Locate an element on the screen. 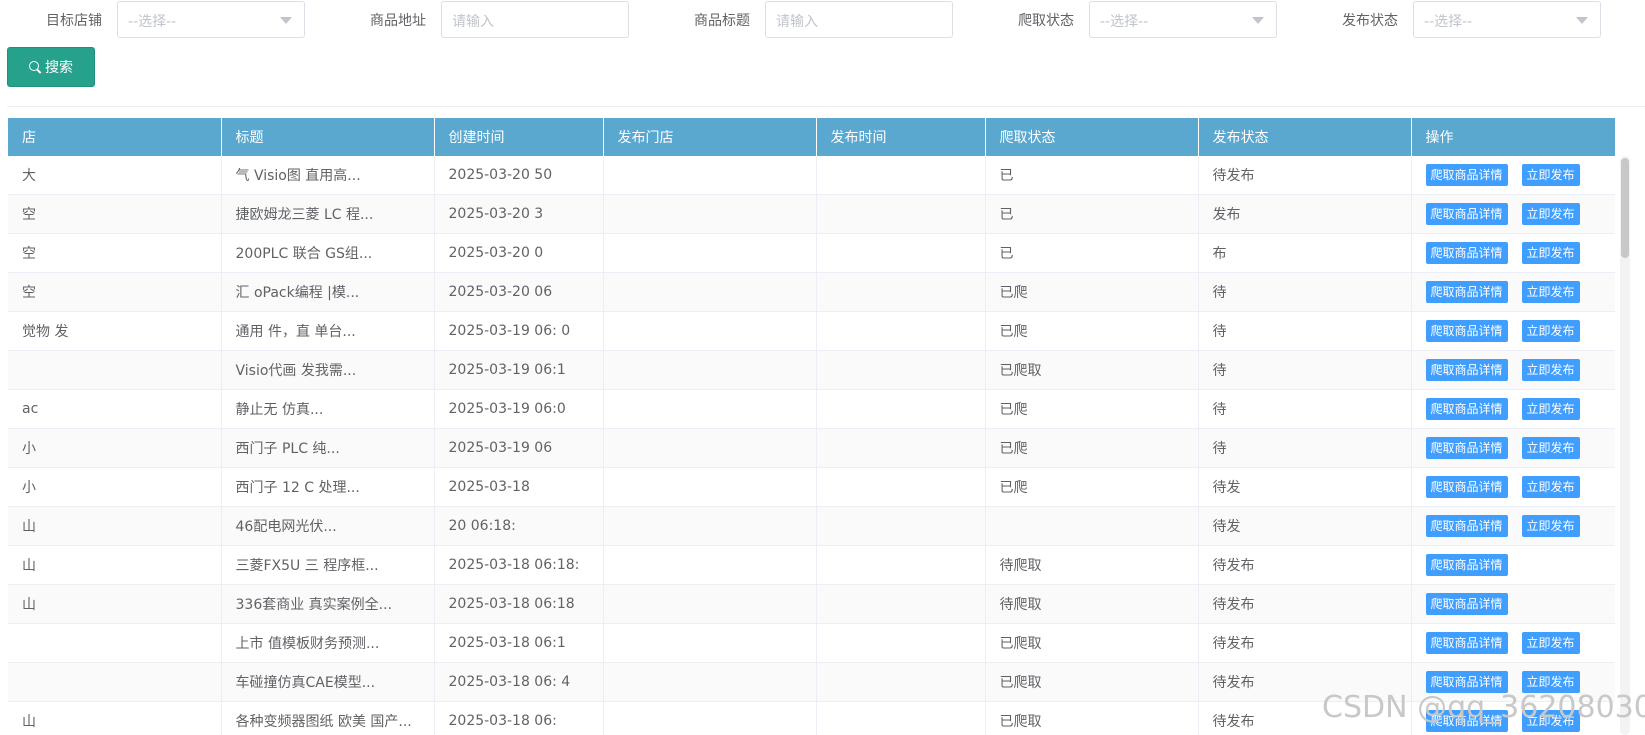 The width and height of the screenshot is (1645, 735). table-row: ac 静止无 仿真... 2025-03-19 06:0 已爬待爬取商品详情 立即发布 is located at coordinates (811, 409).